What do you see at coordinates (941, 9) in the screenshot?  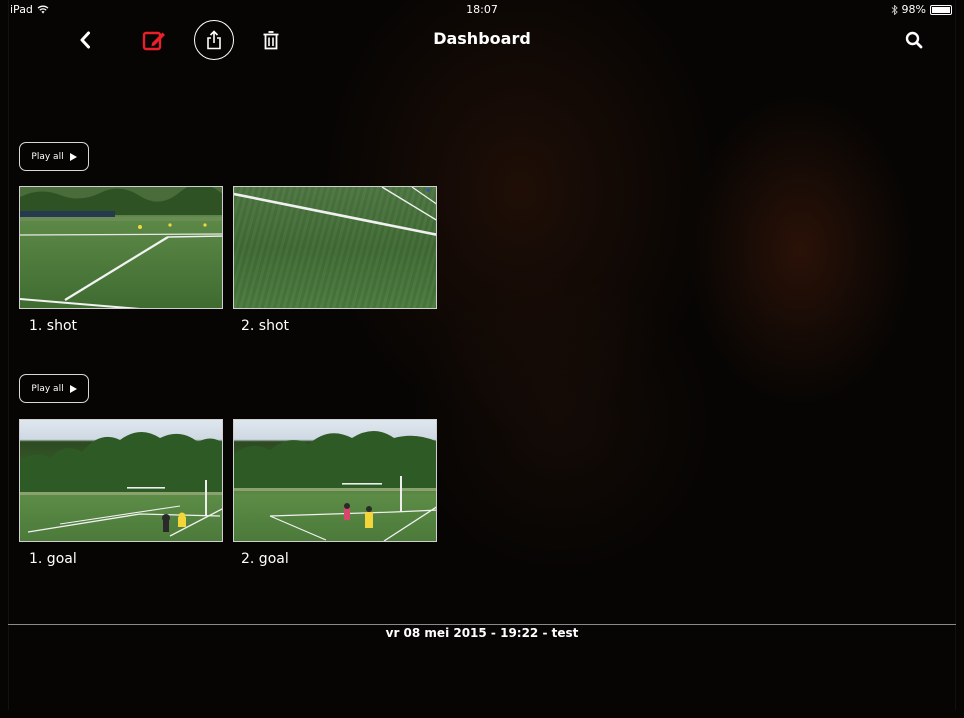 I see `battery-icon` at bounding box center [941, 9].